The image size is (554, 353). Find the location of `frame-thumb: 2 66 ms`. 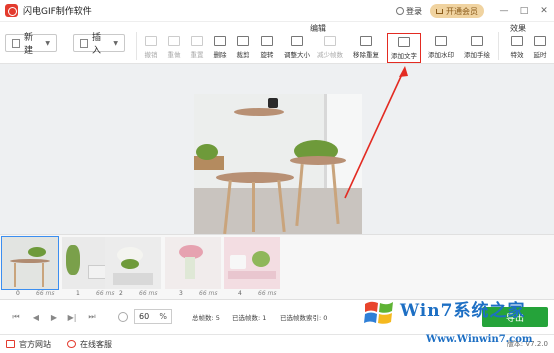

frame-thumb: 2 66 ms is located at coordinates (133, 268).